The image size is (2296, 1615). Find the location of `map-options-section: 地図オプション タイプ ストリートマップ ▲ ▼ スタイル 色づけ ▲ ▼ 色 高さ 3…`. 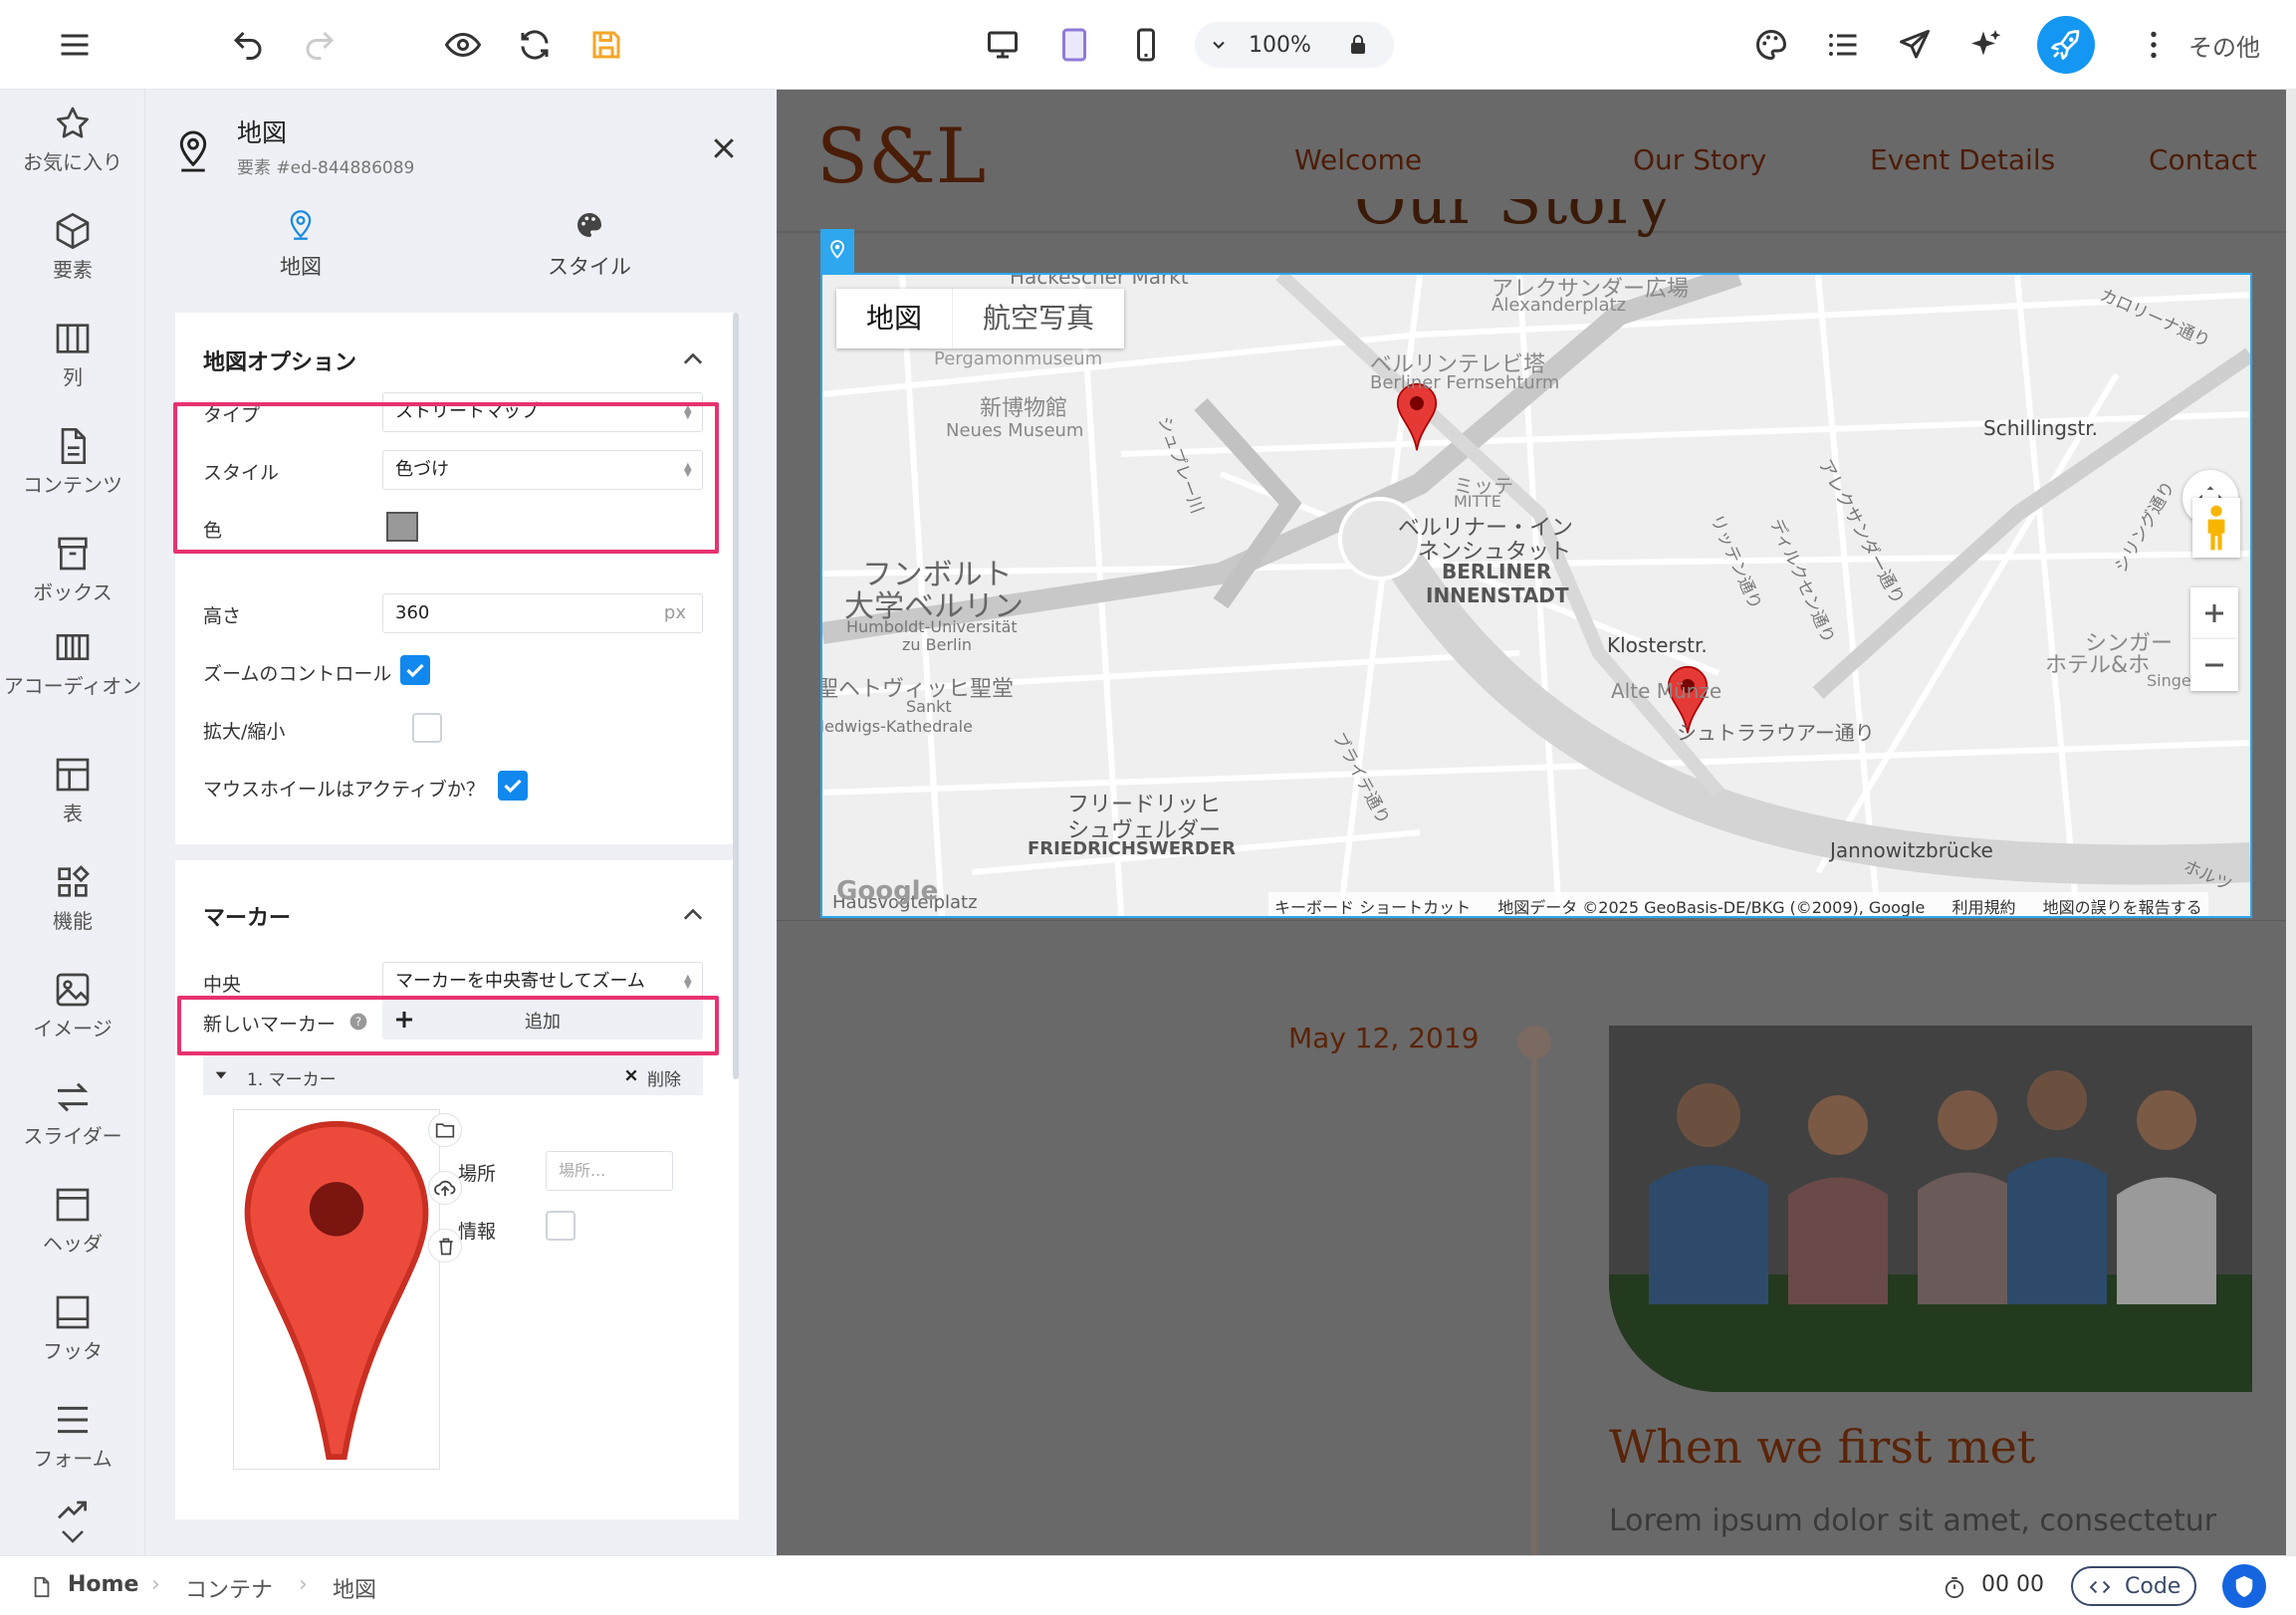

map-options-section: 地図オプション タイプ ストリートマップ ▲ ▼ スタイル 色づけ ▲ ▼ 色 高さ 3… is located at coordinates (457, 578).